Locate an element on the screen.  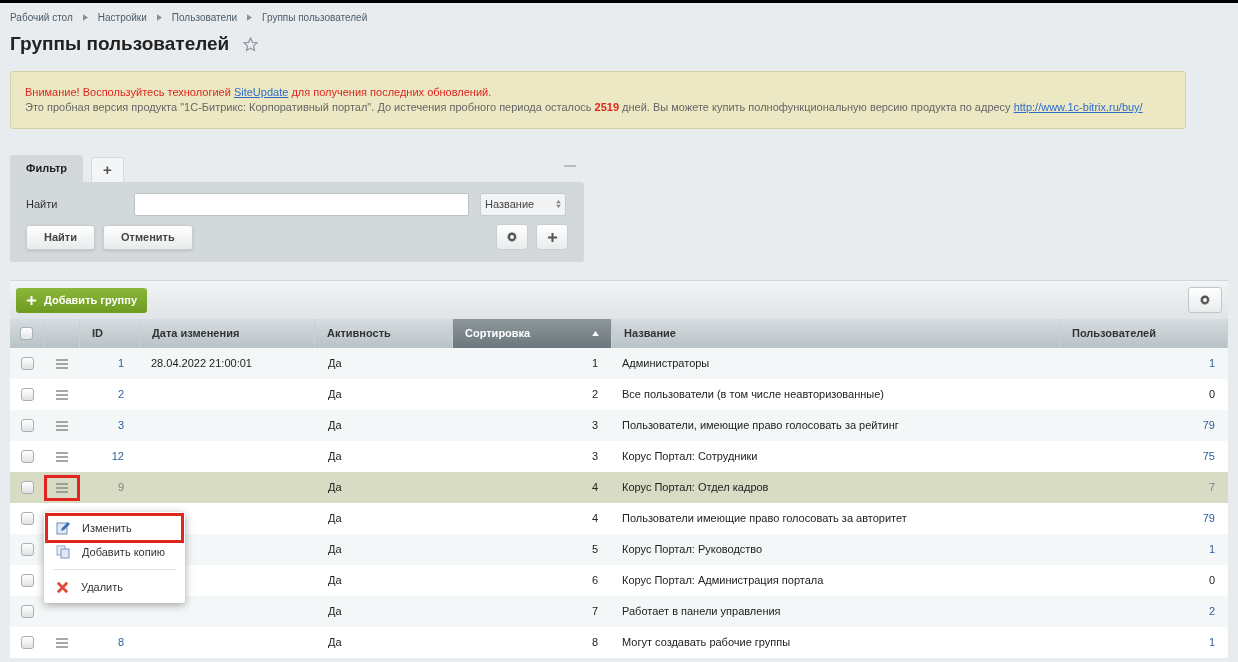
filter-tab: Фильтр is located at coordinates (47, 168).